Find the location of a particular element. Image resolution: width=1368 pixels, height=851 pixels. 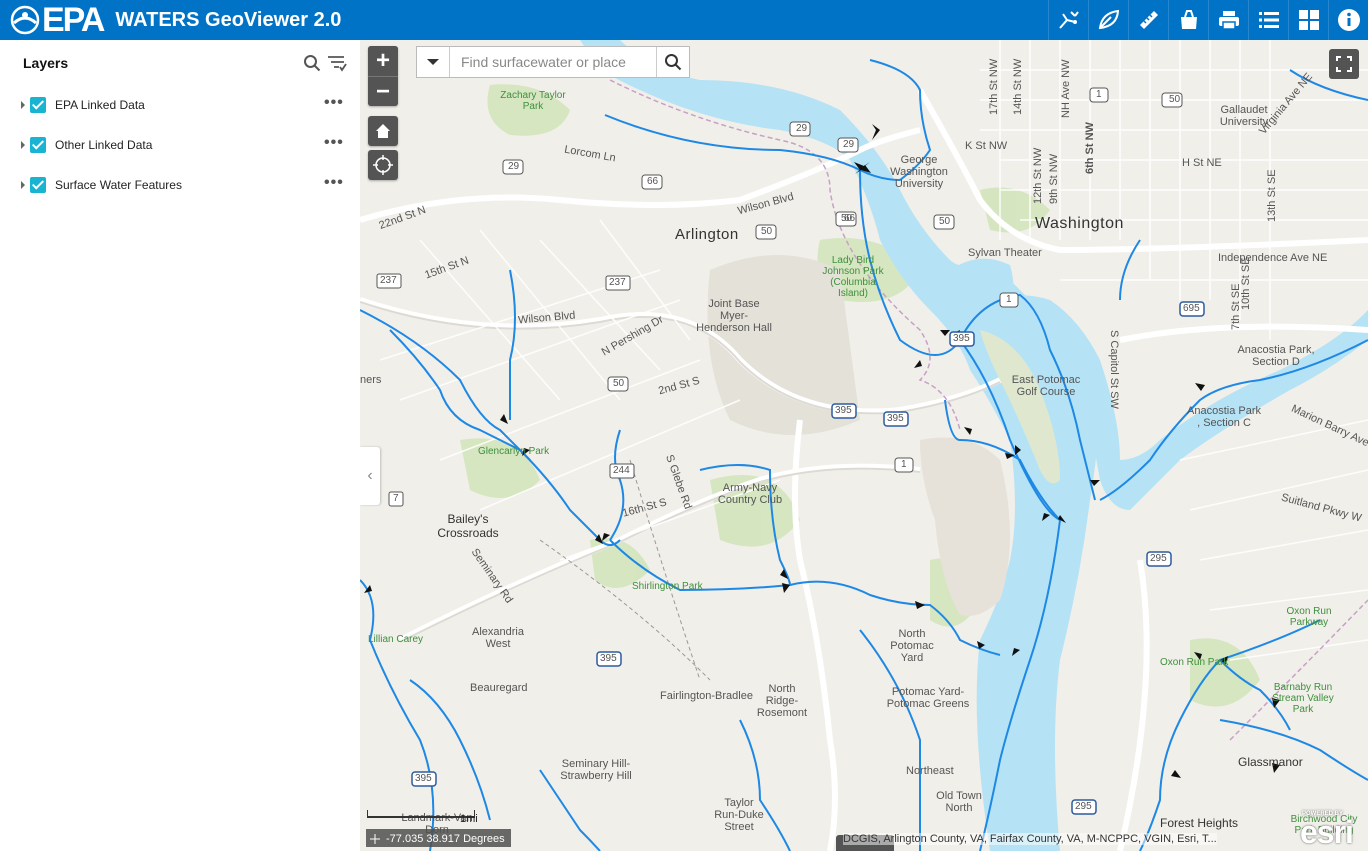

panel-collapse-button: ‹ is located at coordinates (370, 476).